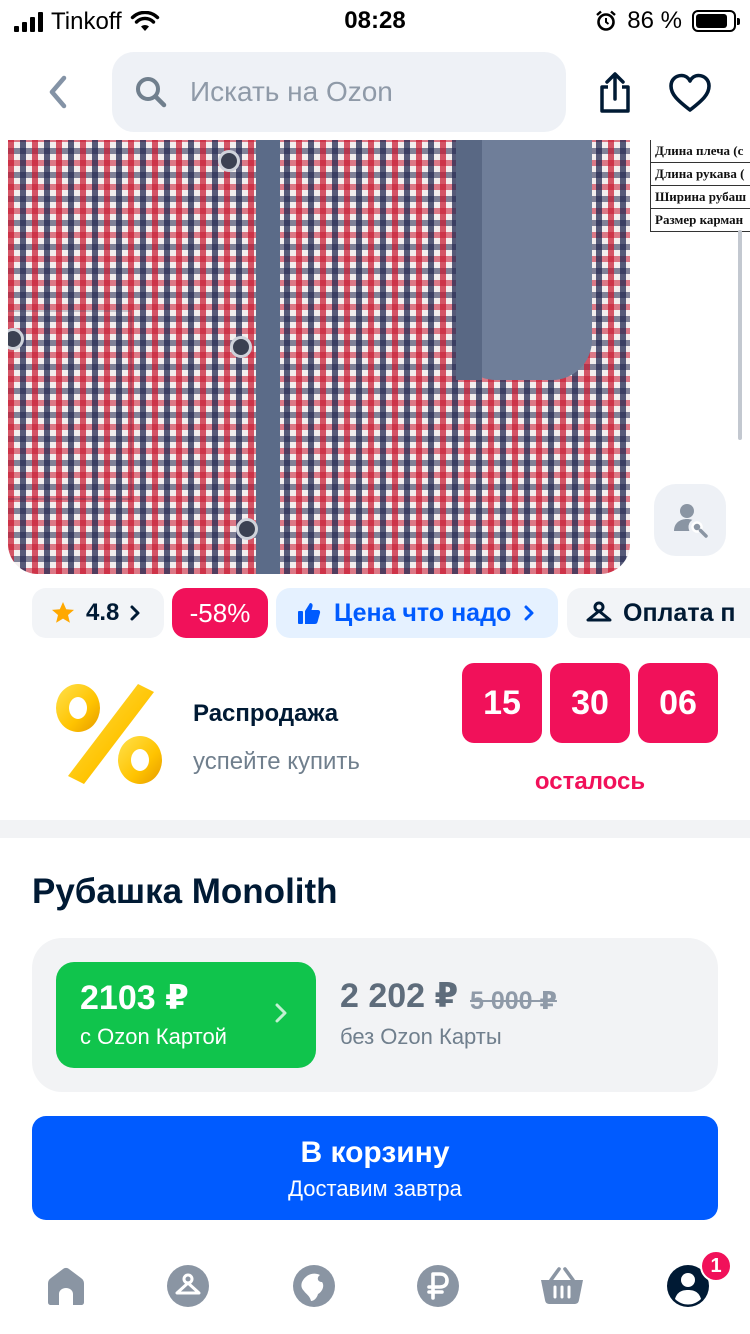  What do you see at coordinates (268, 357) in the screenshot?
I see `shirt-placket` at bounding box center [268, 357].